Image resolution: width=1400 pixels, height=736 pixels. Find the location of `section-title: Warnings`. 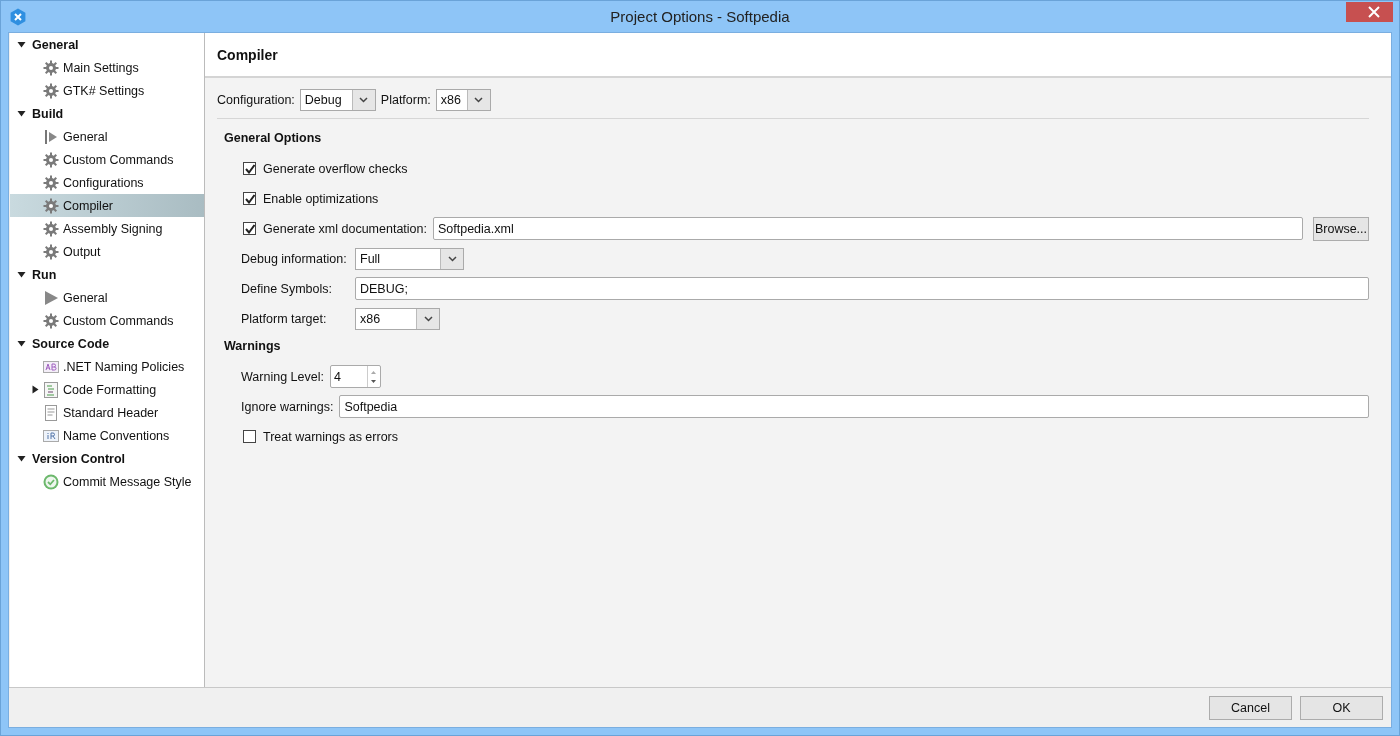

section-title: Warnings is located at coordinates (253, 347).